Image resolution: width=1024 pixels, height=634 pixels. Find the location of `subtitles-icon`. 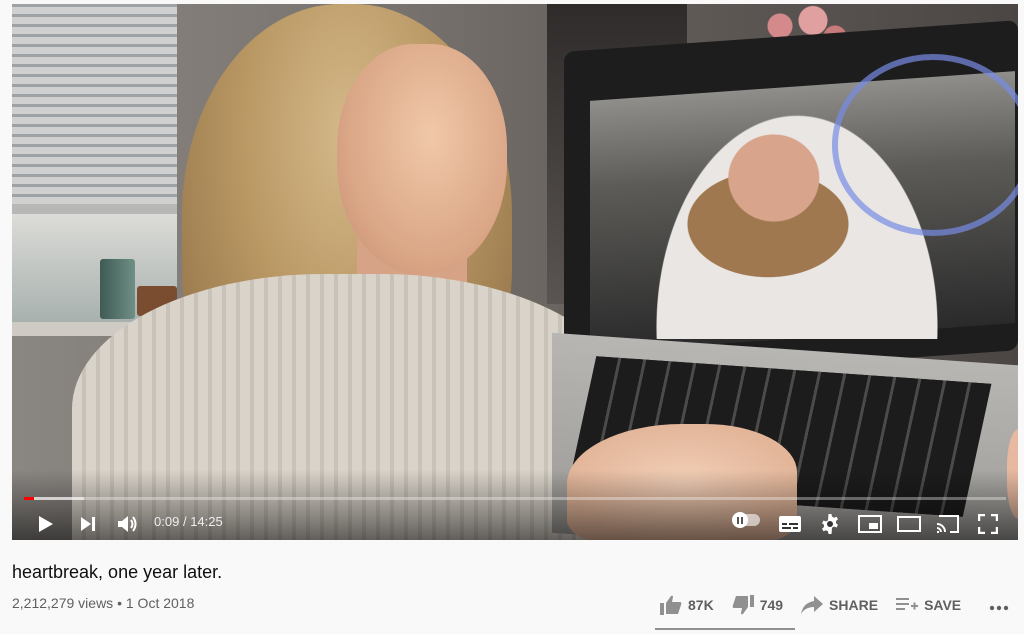

subtitles-icon is located at coordinates (790, 524).